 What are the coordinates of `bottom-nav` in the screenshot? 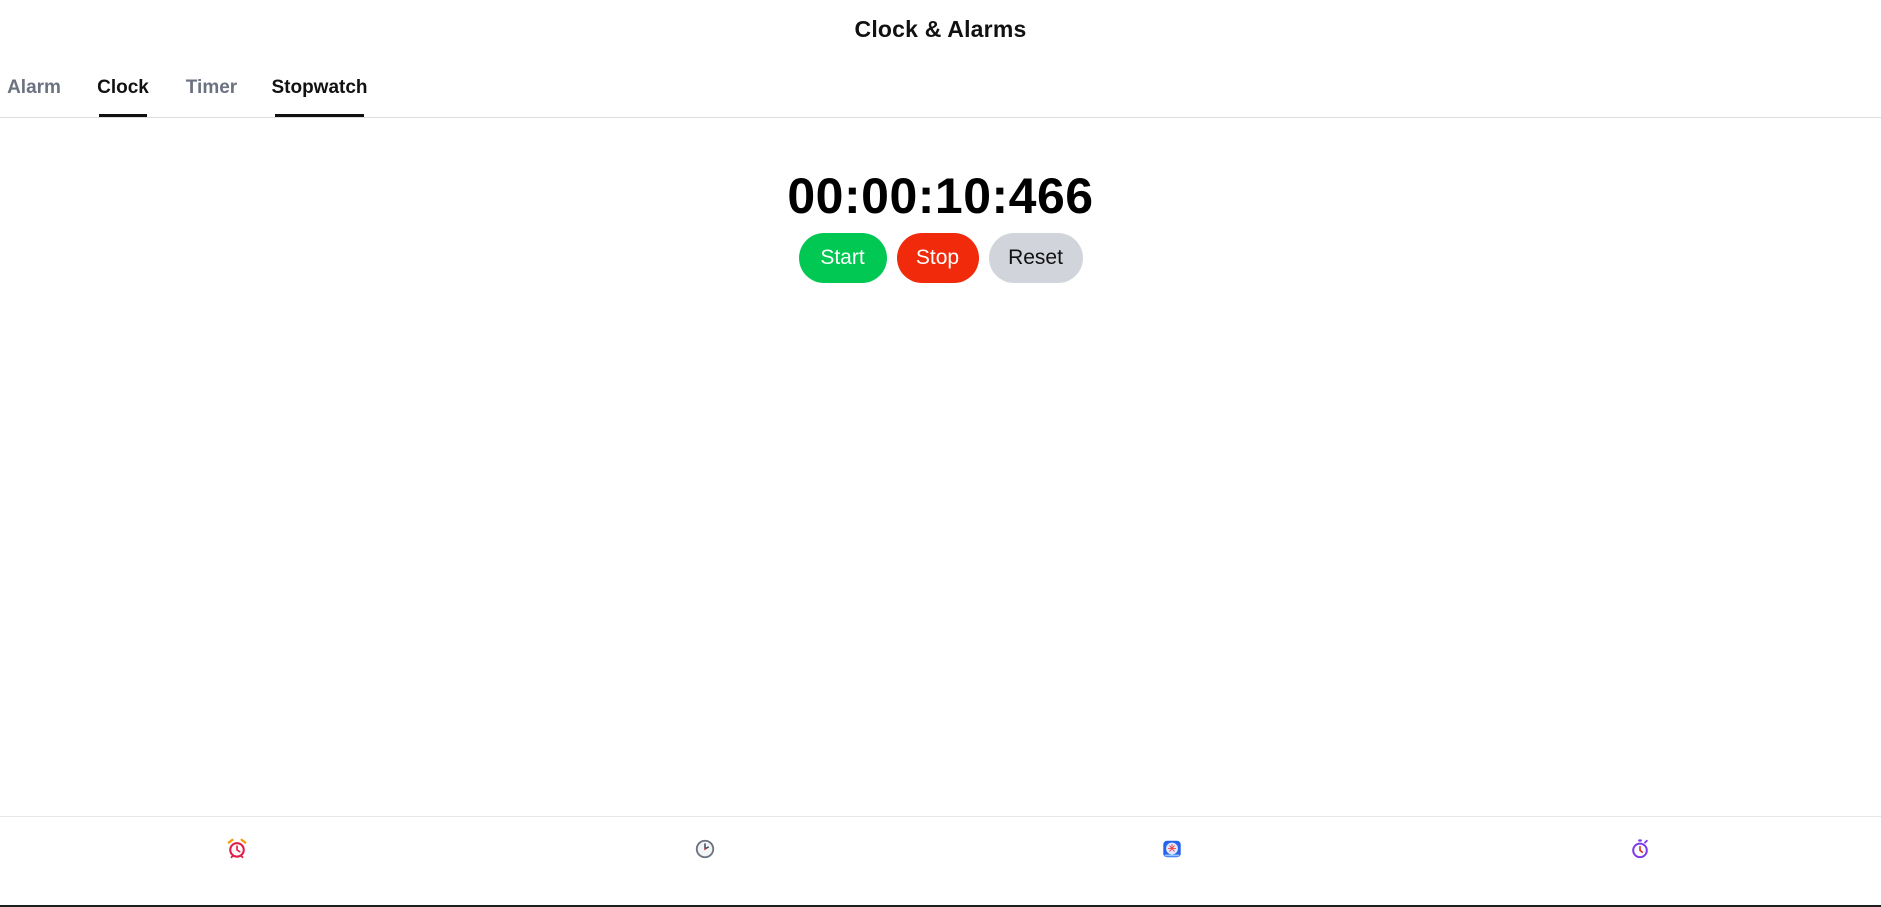 It's located at (940, 860).